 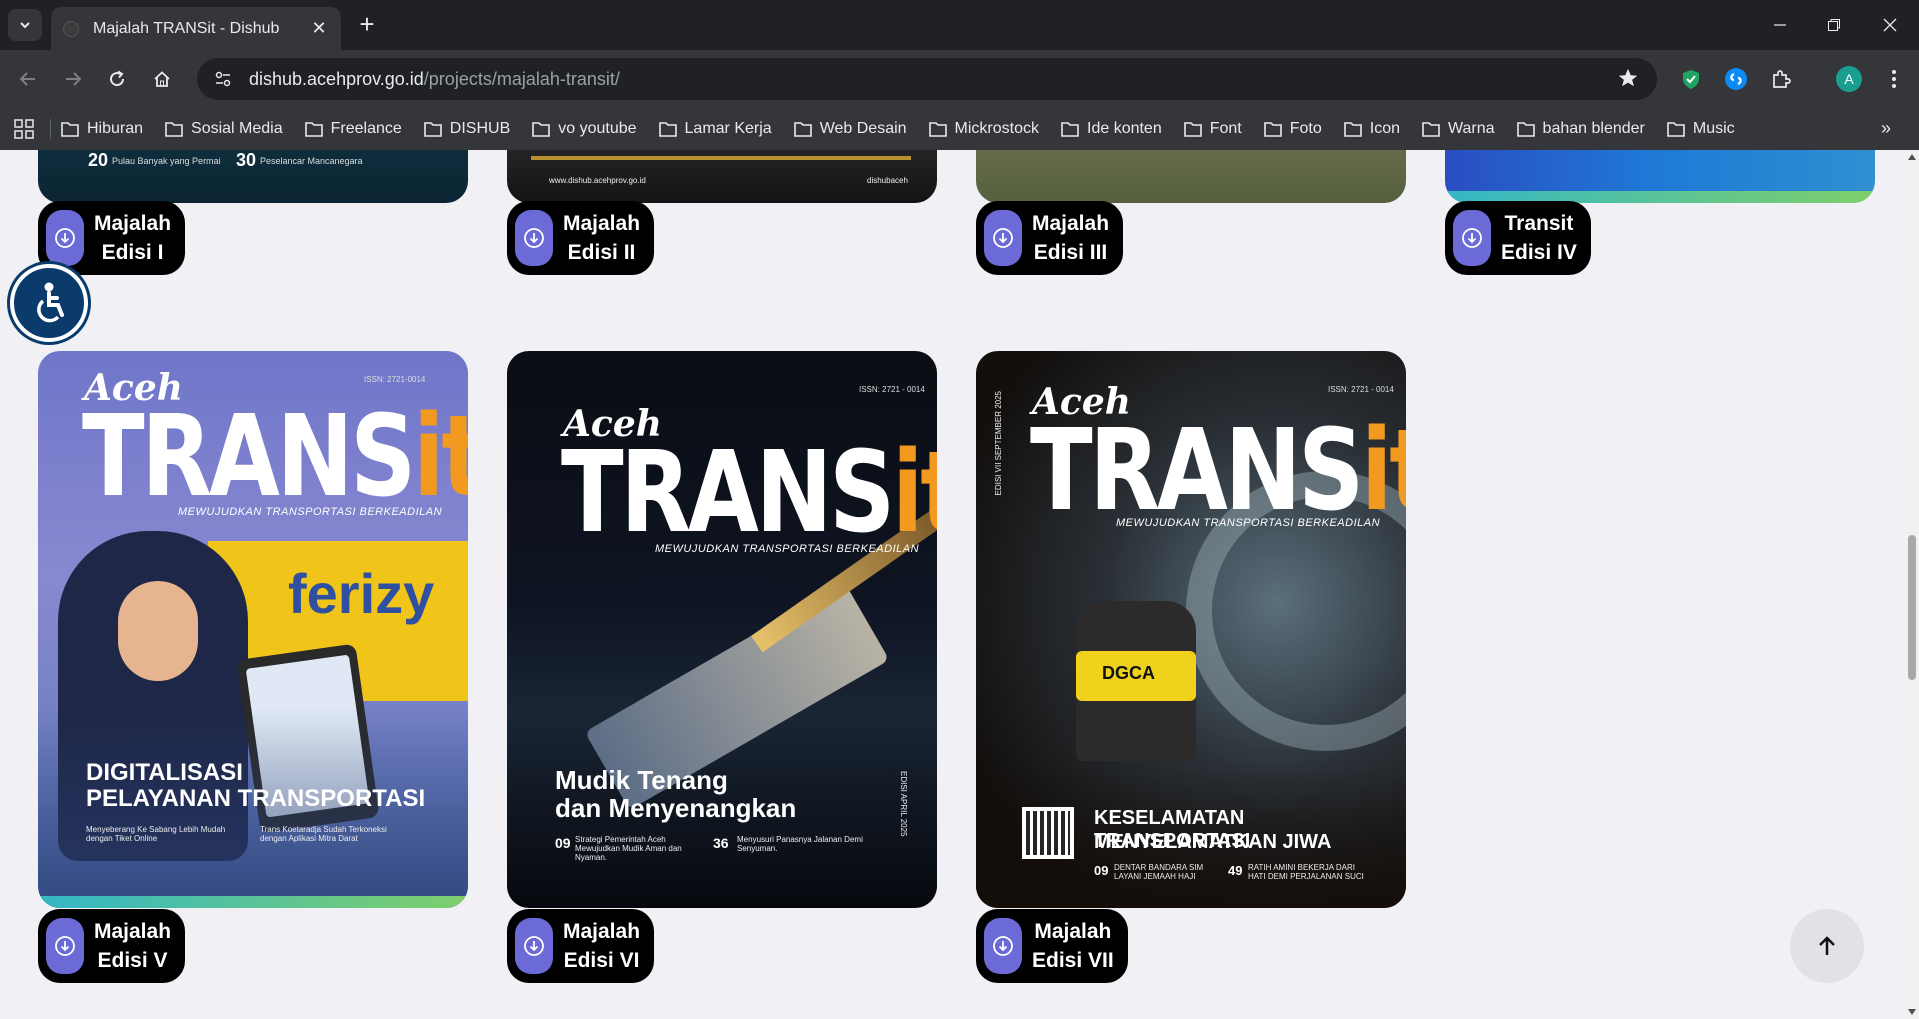 I want to click on arrow-up-icon, so click(x=1827, y=945).